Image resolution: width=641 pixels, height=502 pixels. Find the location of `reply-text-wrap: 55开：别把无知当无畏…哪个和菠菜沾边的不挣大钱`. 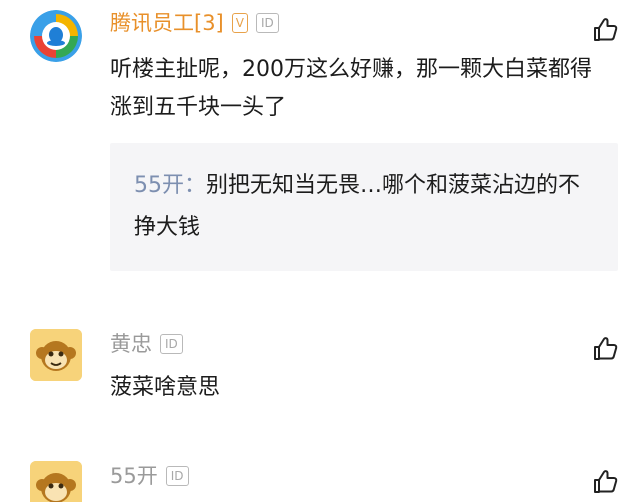

reply-text-wrap: 55开：别把无知当无畏…哪个和菠菜沾边的不挣大钱 is located at coordinates (365, 207).